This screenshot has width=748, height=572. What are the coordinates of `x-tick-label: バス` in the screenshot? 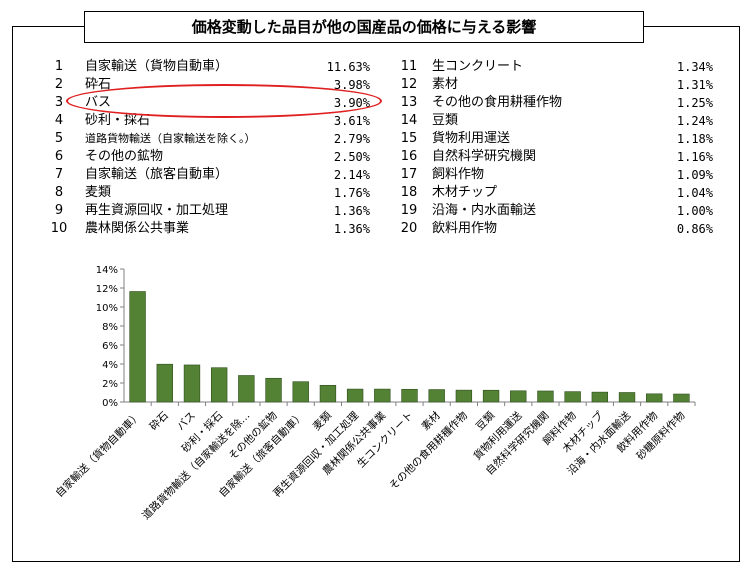 It's located at (186, 421).